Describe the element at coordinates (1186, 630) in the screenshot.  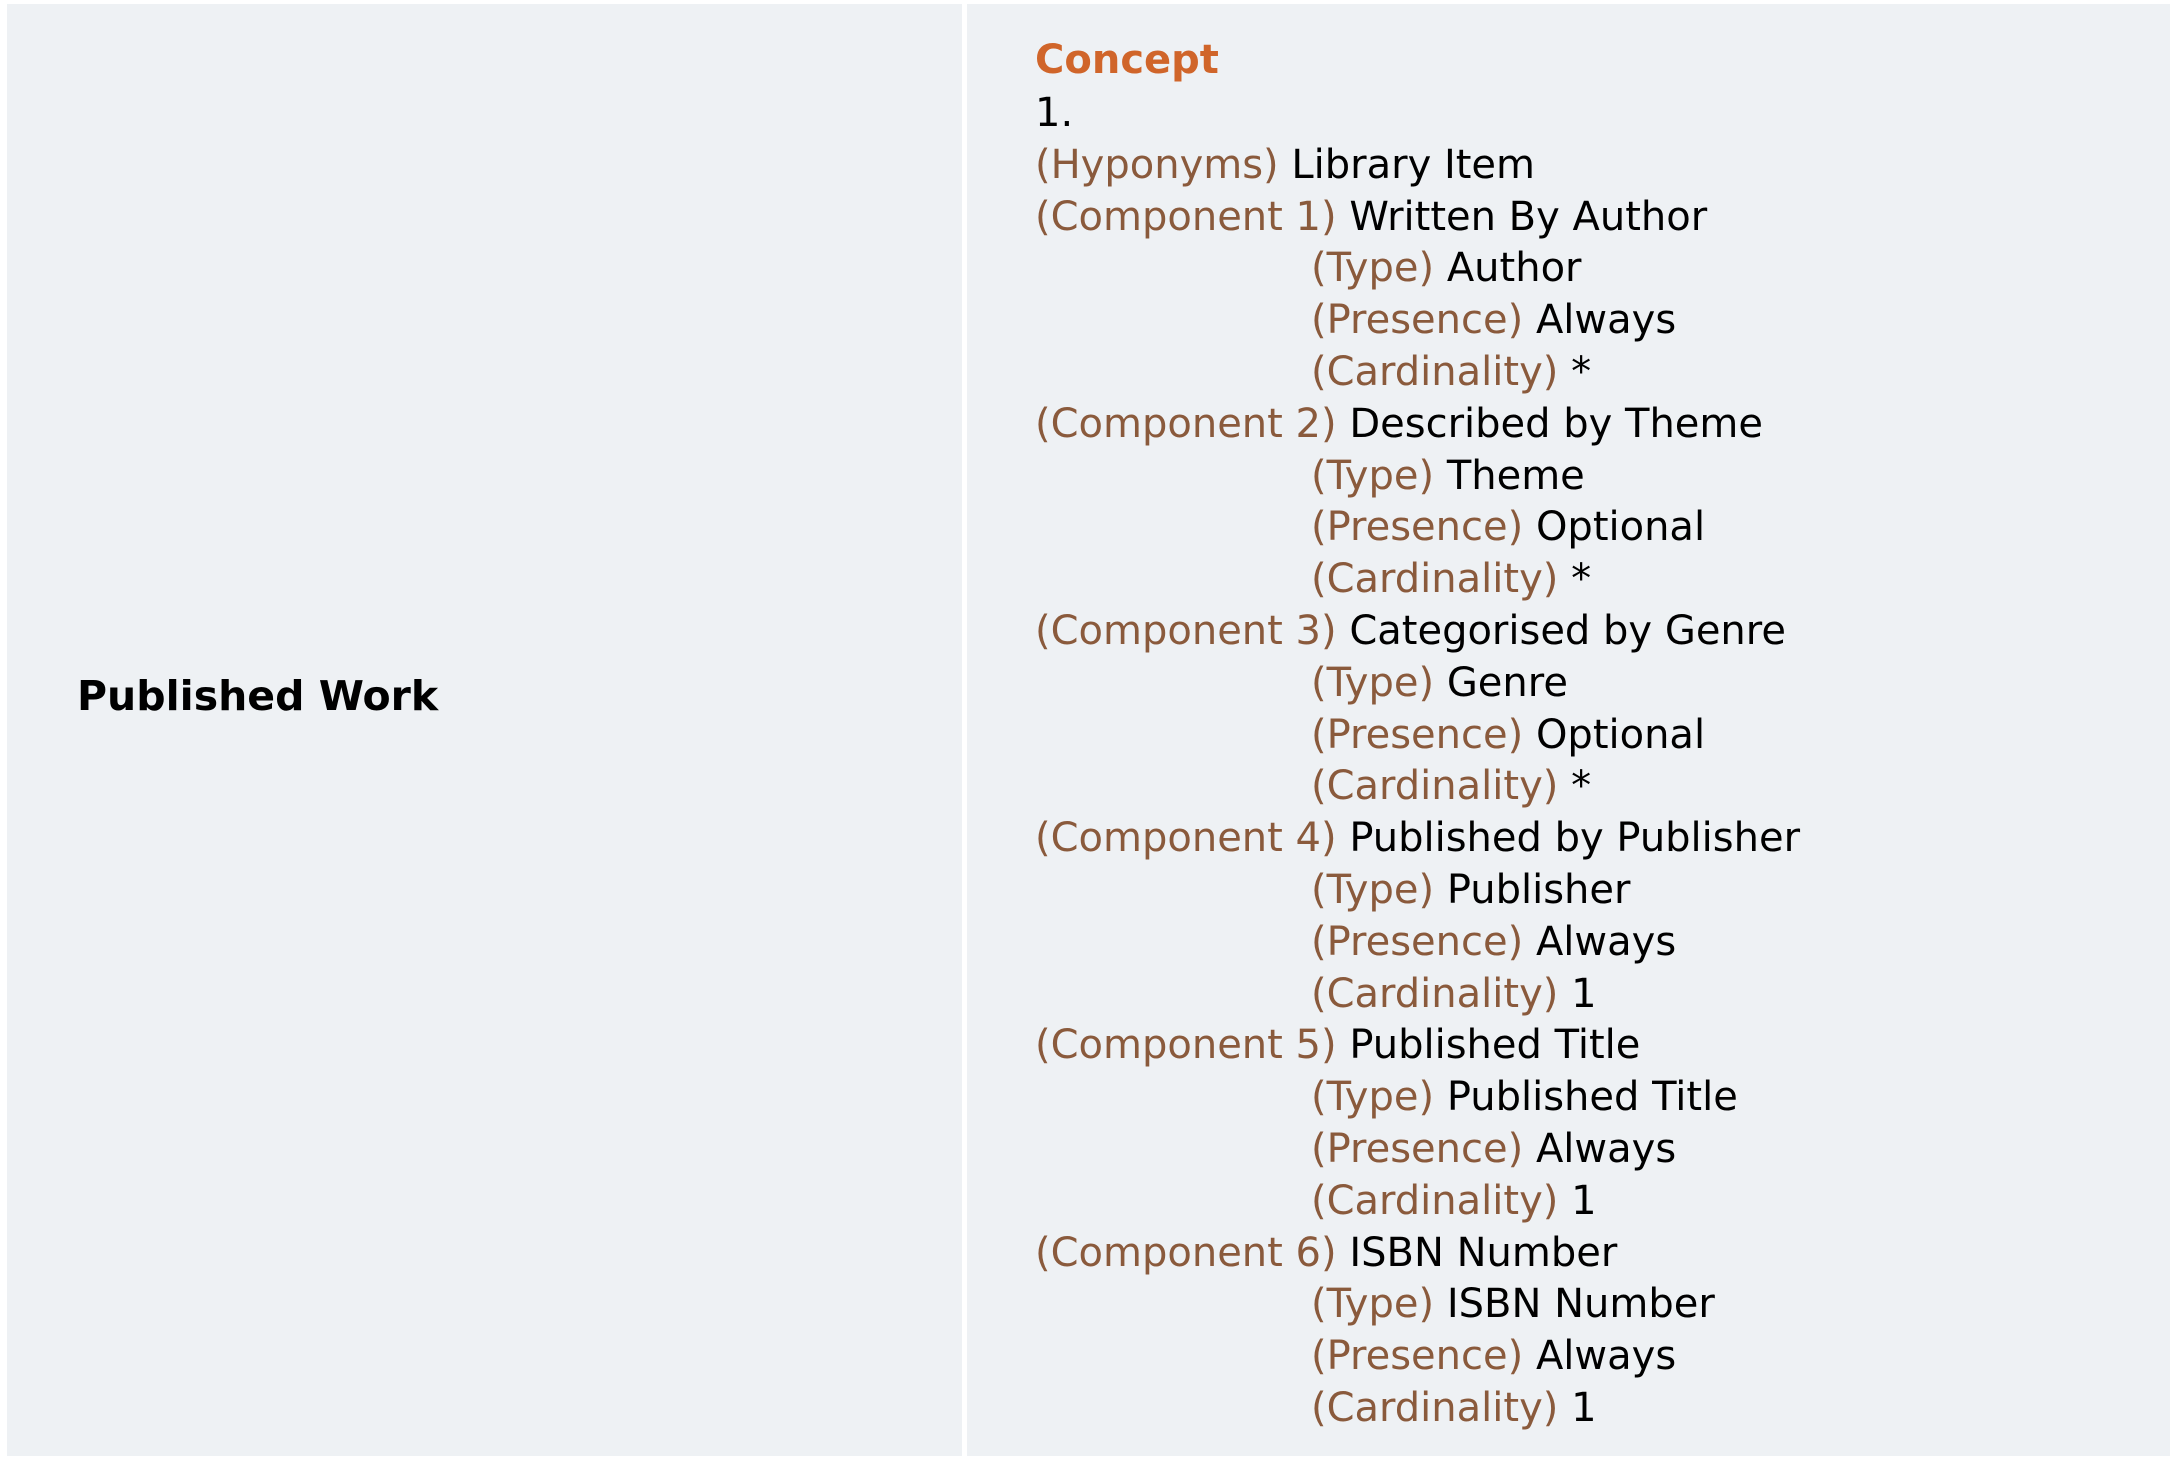
I see `component-label: (Component 3)` at that location.